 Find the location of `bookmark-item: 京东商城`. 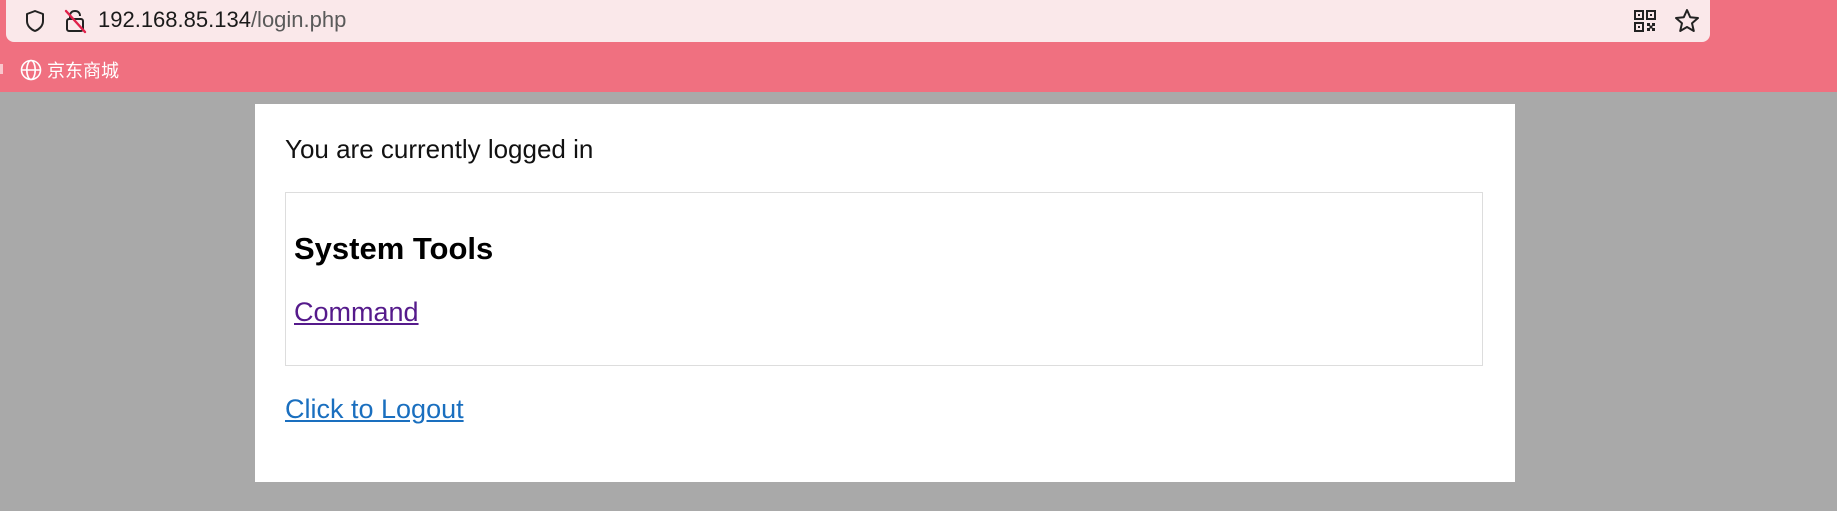

bookmark-item: 京东商城 is located at coordinates (69, 70).